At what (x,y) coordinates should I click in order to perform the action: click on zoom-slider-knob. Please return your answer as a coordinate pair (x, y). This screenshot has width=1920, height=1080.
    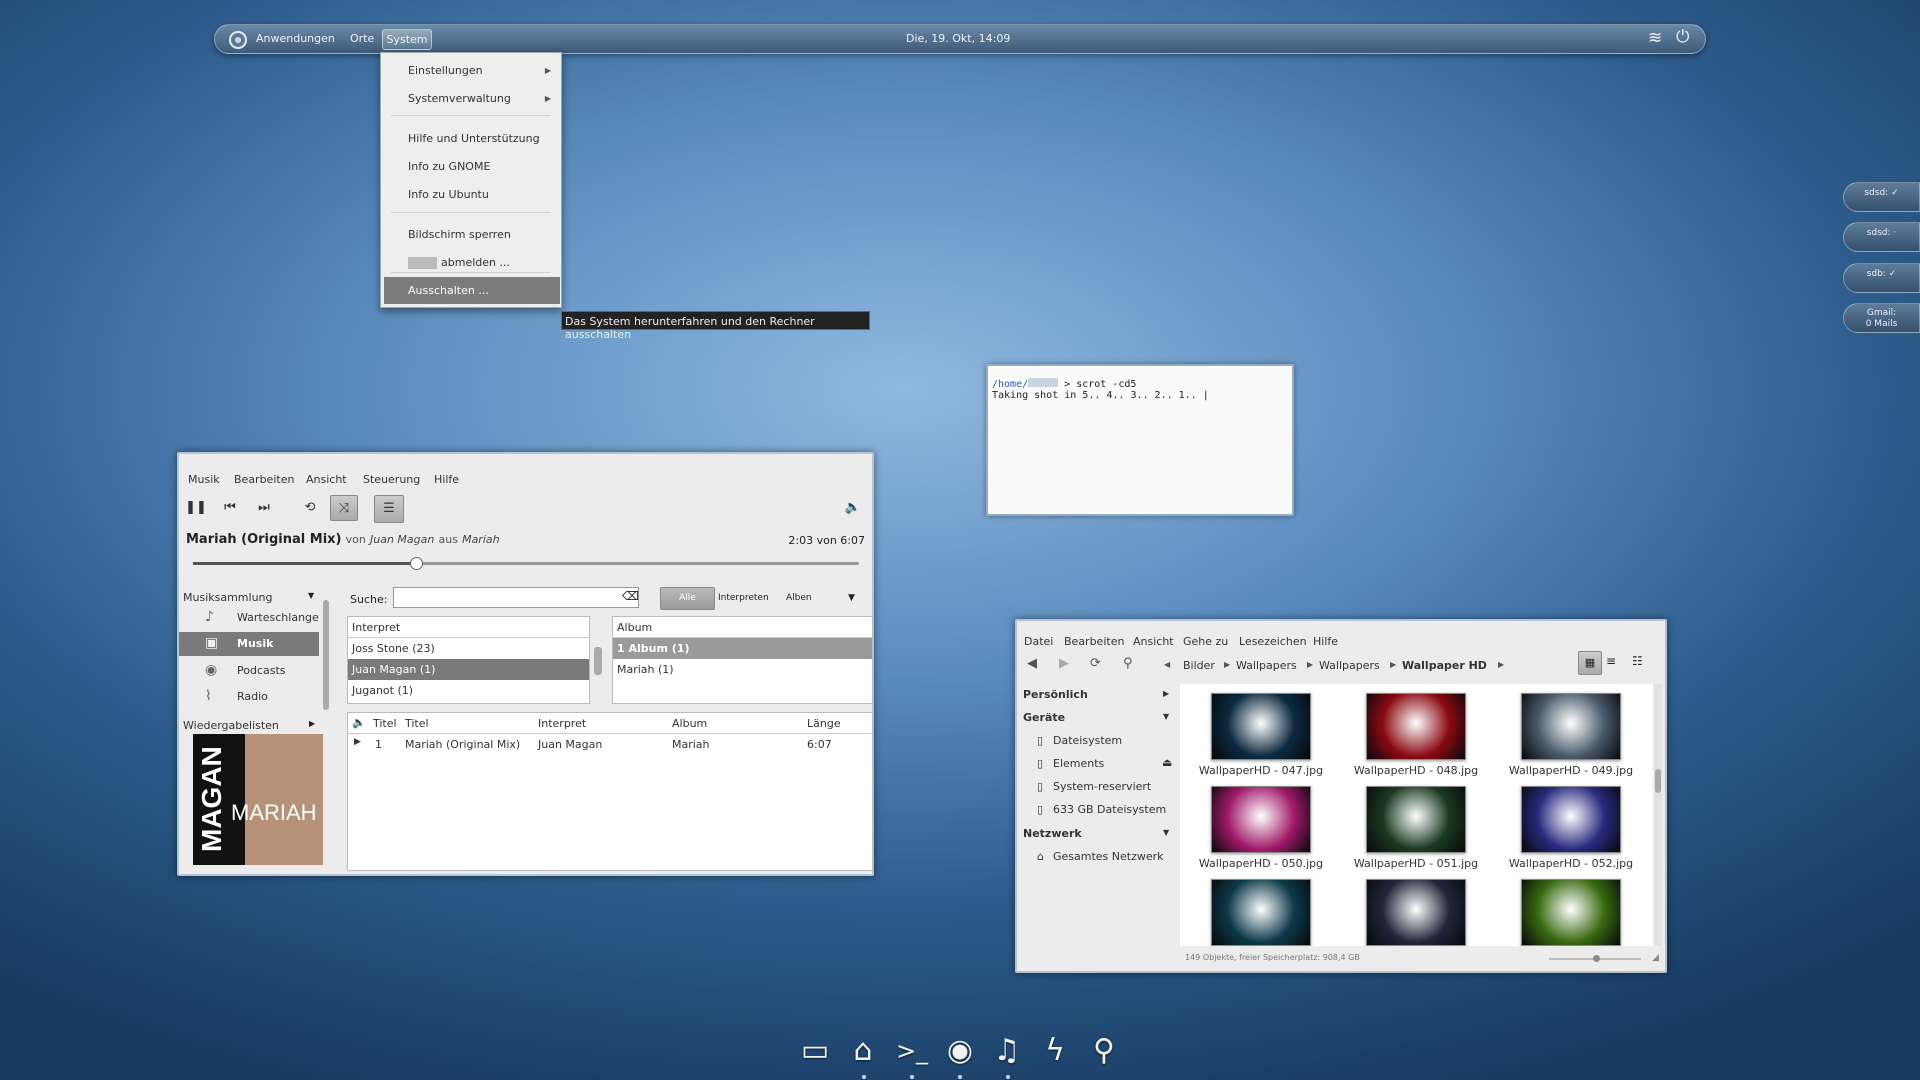
    Looking at the image, I should click on (1596, 958).